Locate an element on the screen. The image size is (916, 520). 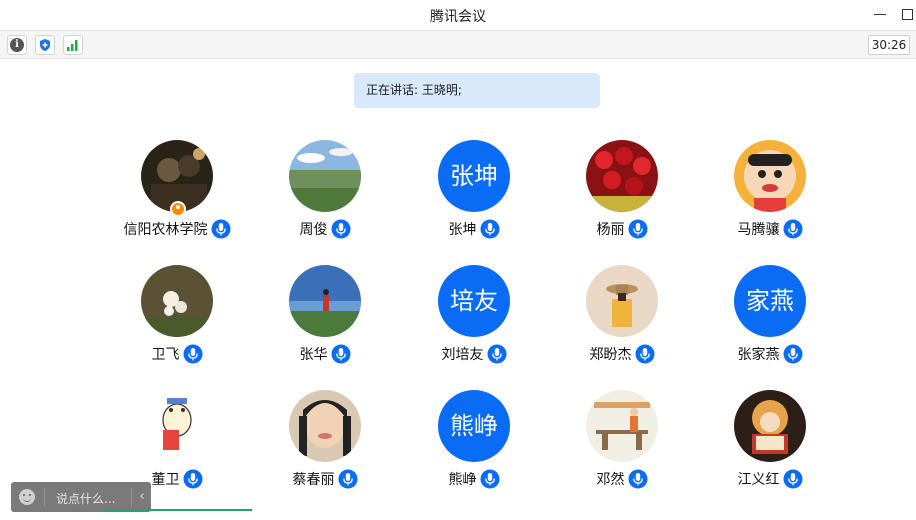
participant-name-row: 杨丽 is located at coordinates (622, 229).